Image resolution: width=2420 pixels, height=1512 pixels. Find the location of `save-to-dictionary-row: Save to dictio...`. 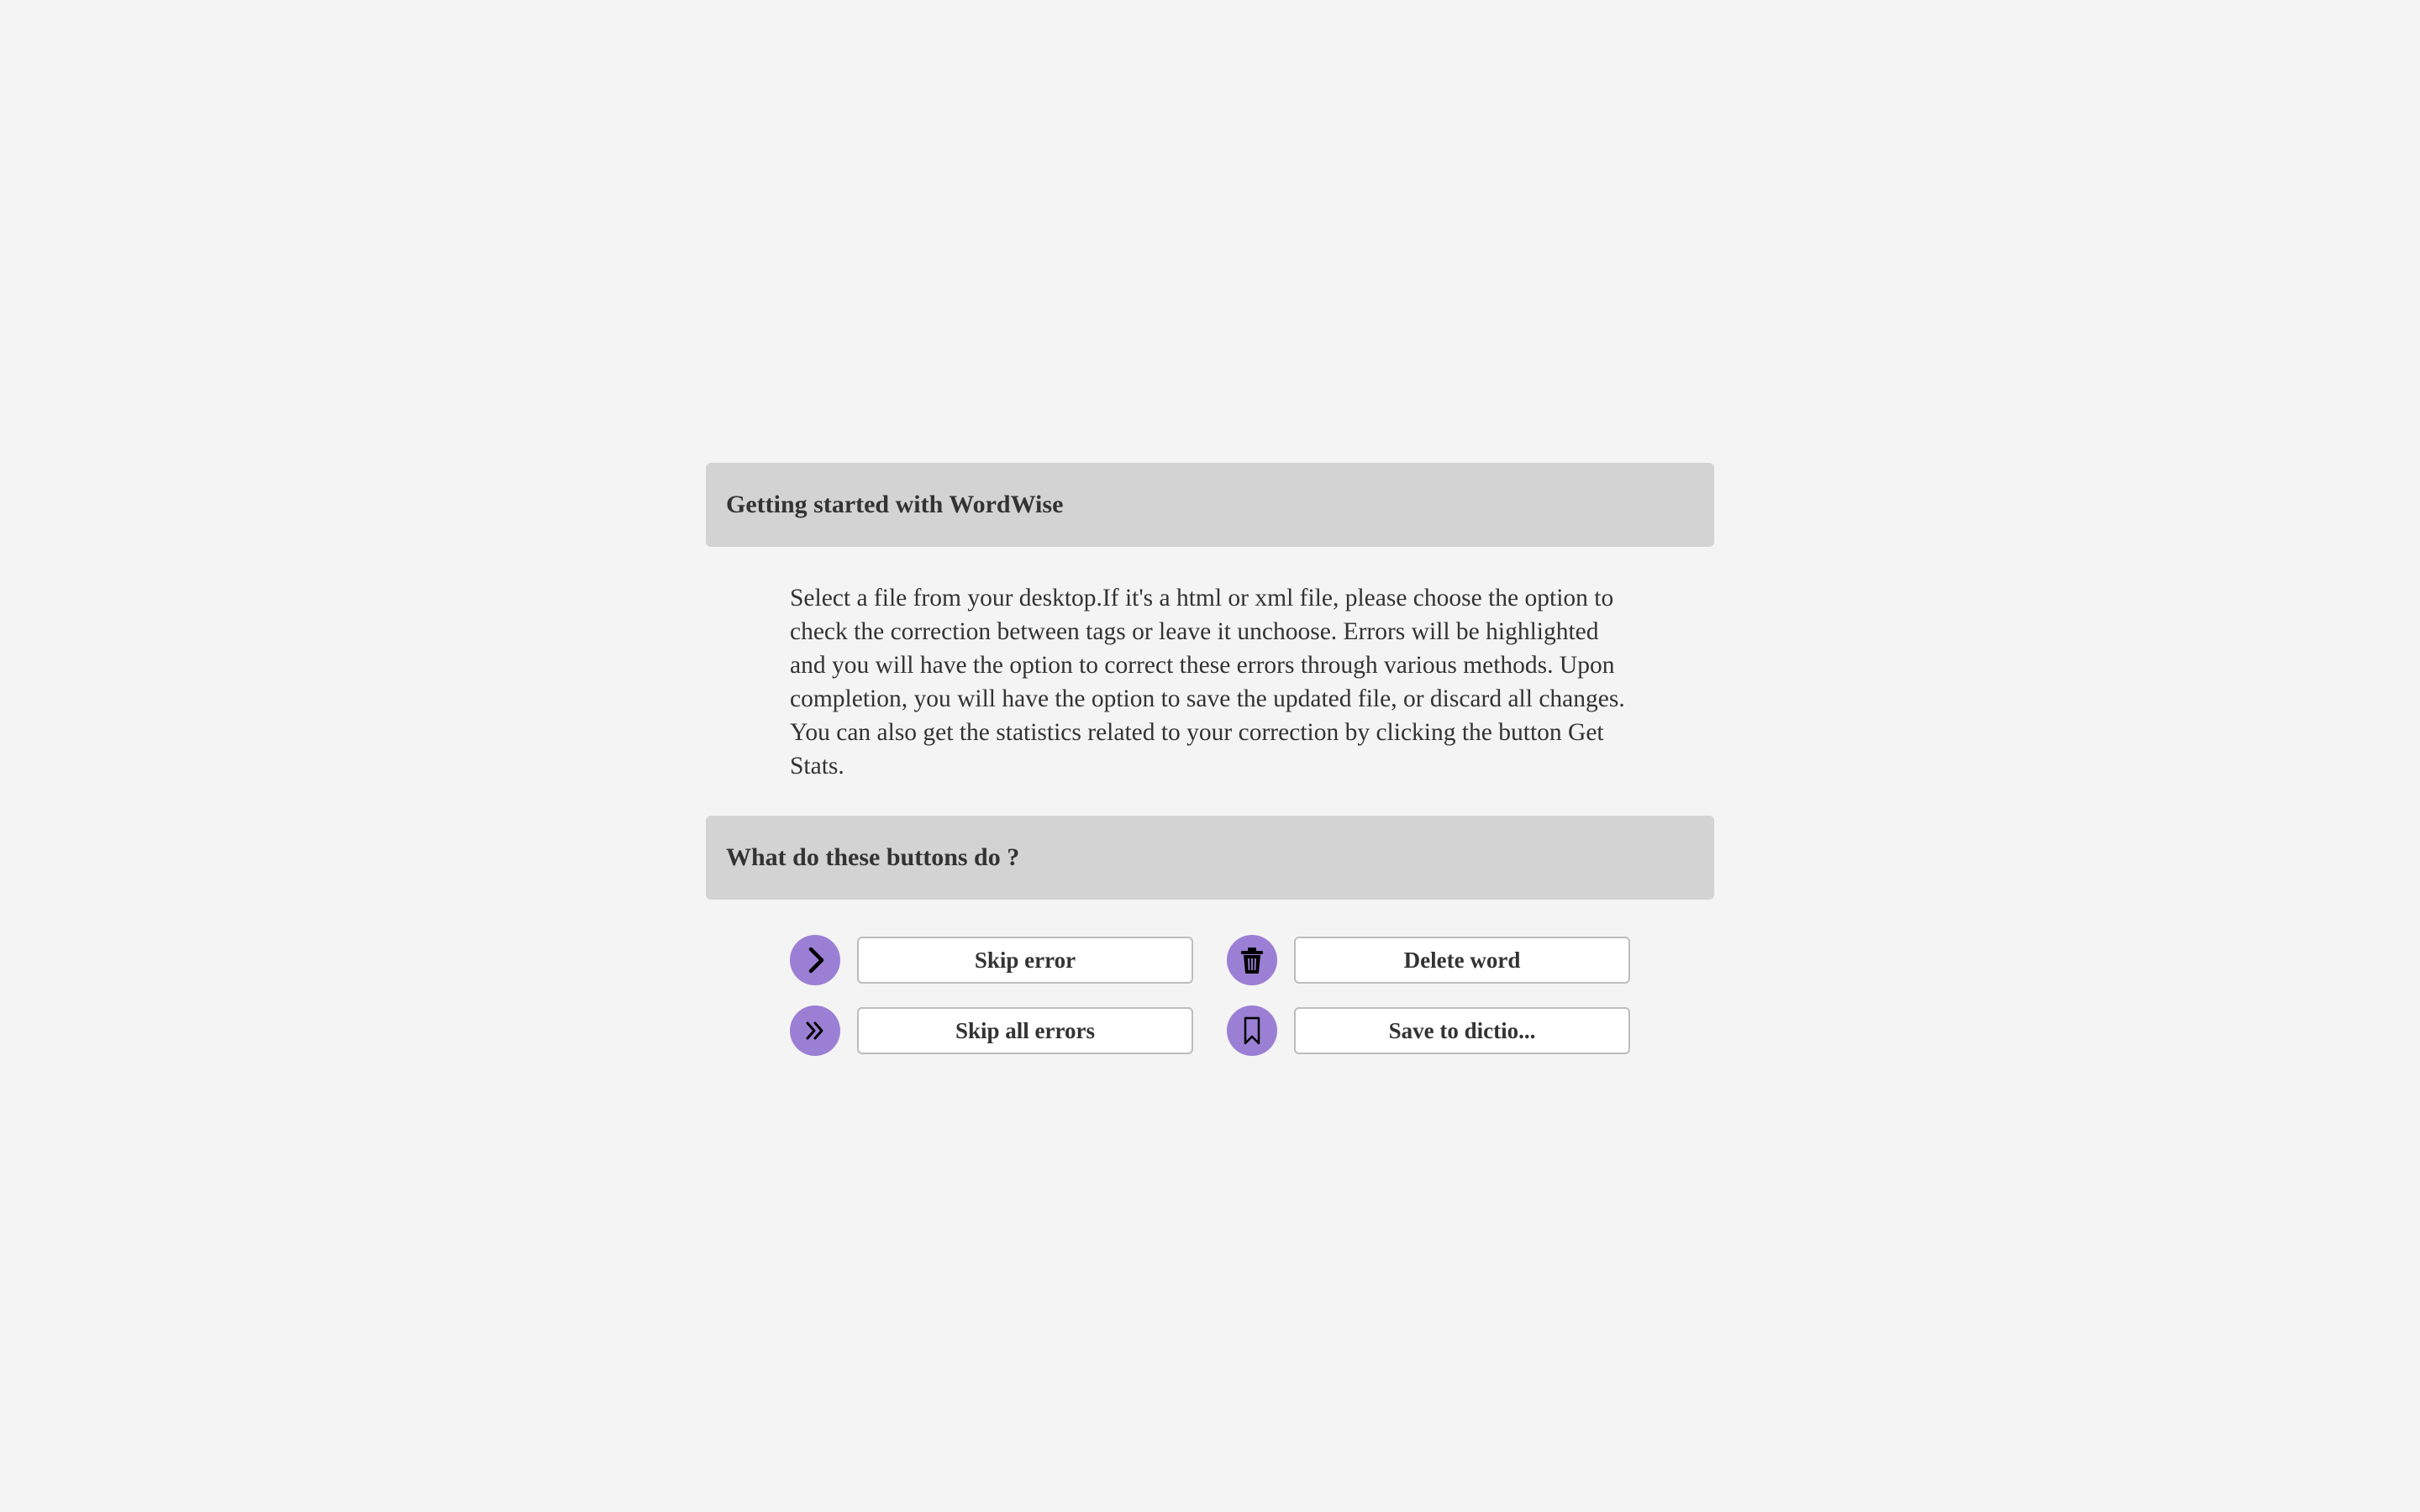

save-to-dictionary-row: Save to dictio... is located at coordinates (1428, 1030).